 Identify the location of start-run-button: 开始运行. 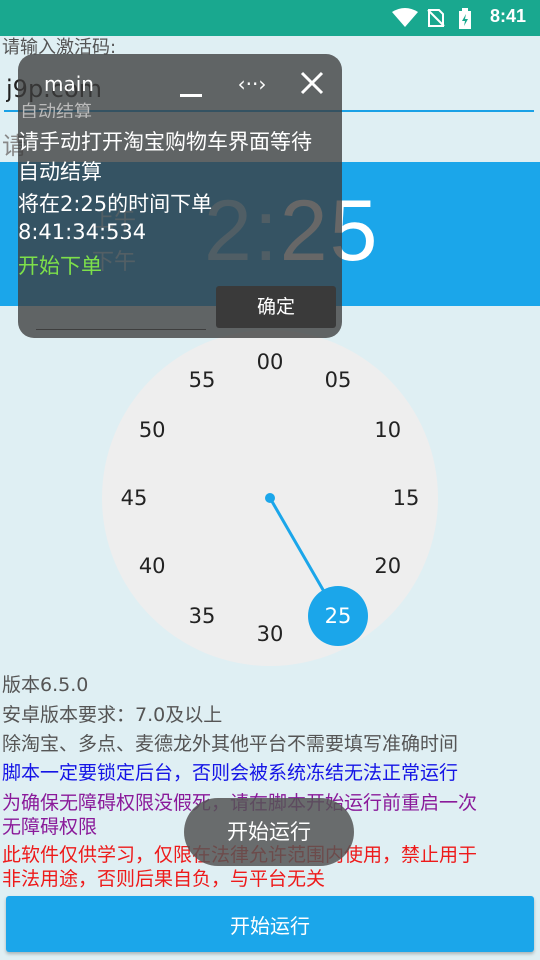
(270, 924).